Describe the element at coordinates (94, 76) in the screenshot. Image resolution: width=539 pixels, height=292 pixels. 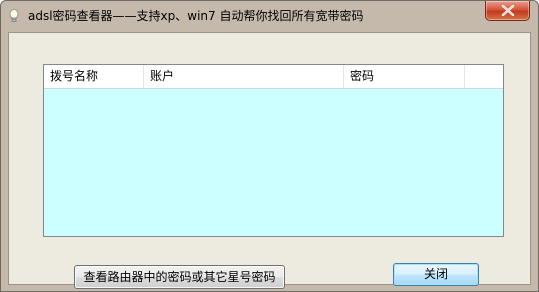
I see `column-header-dial-name: 拨号名称` at that location.